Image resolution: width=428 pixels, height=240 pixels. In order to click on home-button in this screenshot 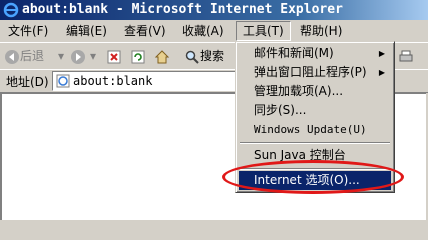, I will do `click(162, 56)`.